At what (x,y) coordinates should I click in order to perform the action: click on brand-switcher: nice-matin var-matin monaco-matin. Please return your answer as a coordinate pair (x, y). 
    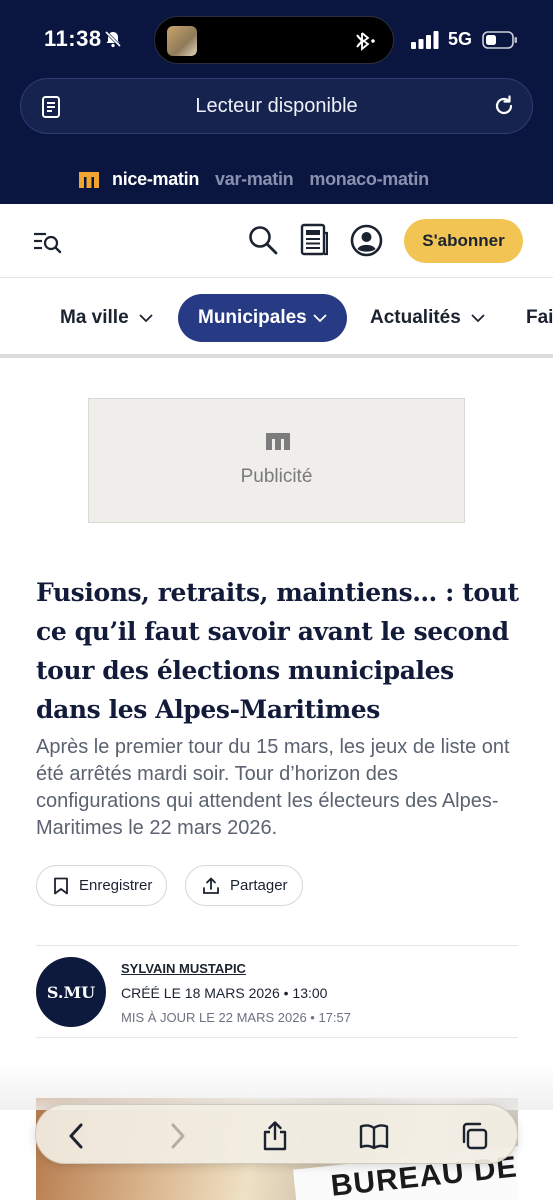
    Looking at the image, I should click on (261, 179).